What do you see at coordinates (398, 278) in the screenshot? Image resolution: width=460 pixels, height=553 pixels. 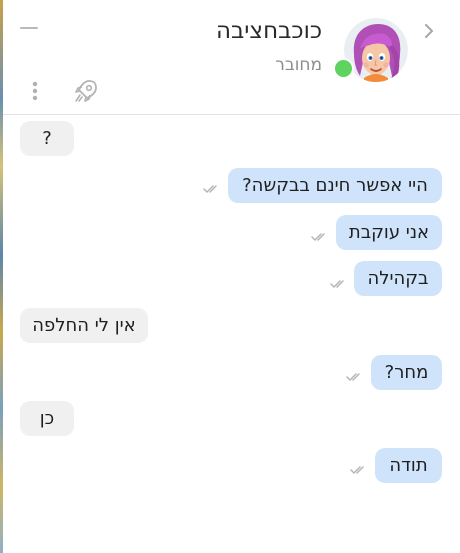 I see `message-bubble-outgoing: בקהילה` at bounding box center [398, 278].